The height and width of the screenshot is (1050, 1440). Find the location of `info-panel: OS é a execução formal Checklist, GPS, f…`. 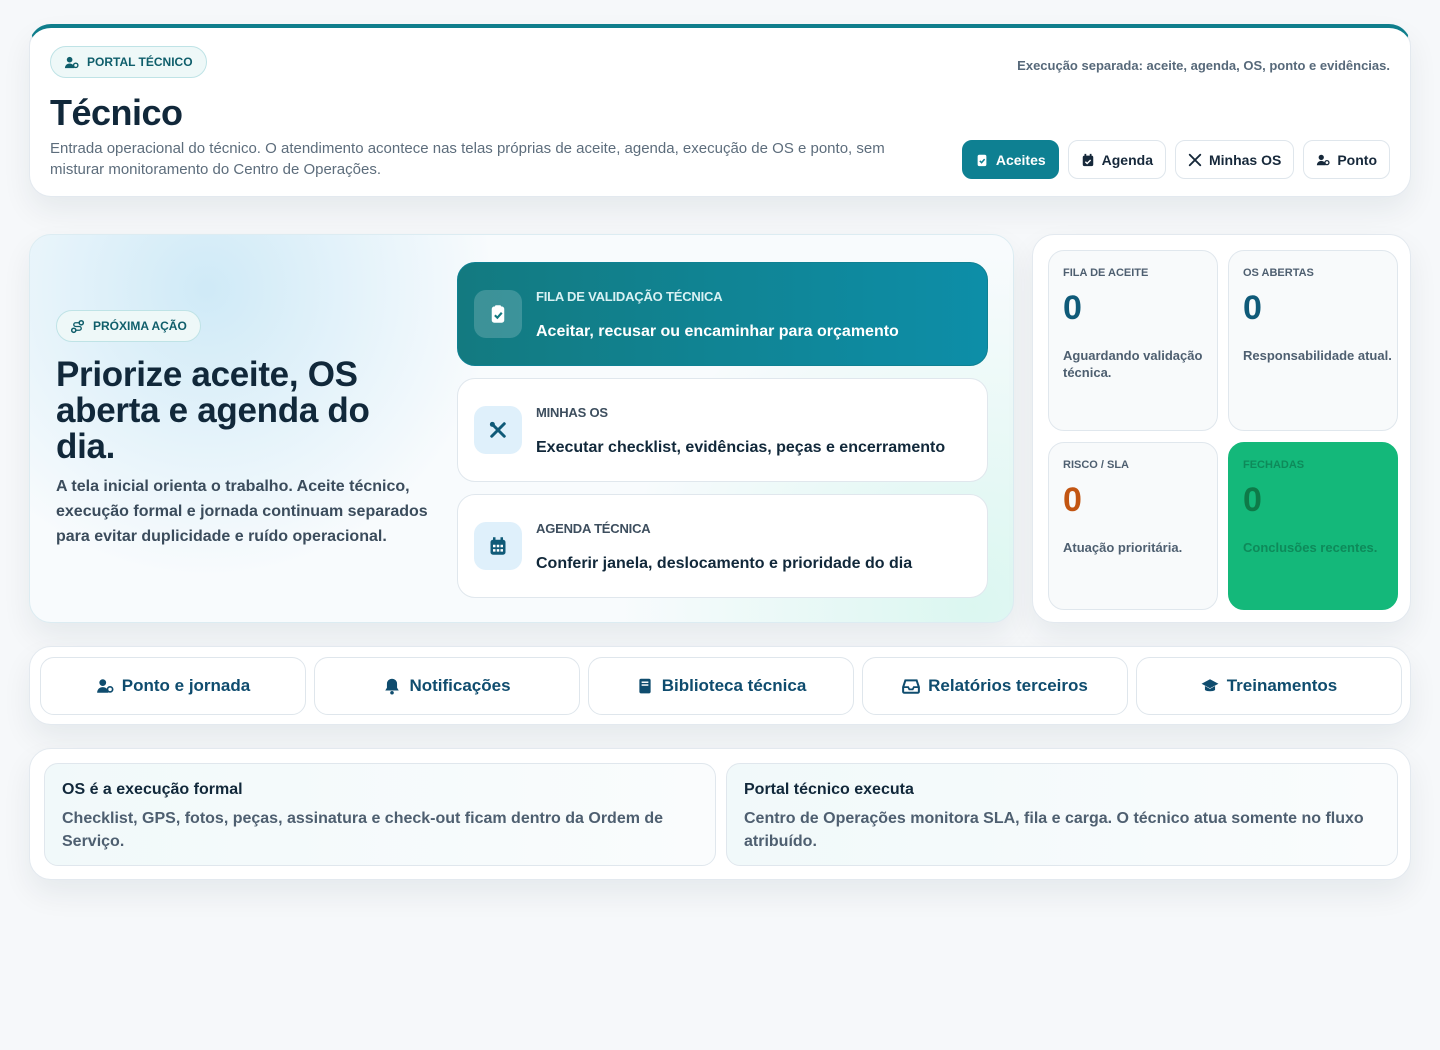

info-panel: OS é a execução formal Checklist, GPS, f… is located at coordinates (720, 814).